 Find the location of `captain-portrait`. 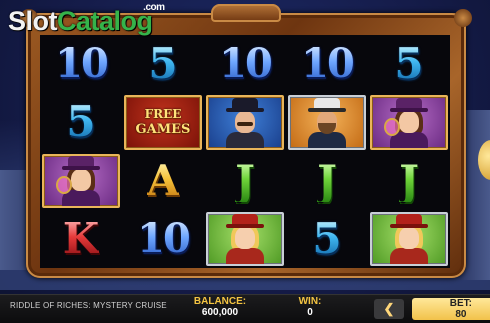

captain-portrait is located at coordinates (327, 122).